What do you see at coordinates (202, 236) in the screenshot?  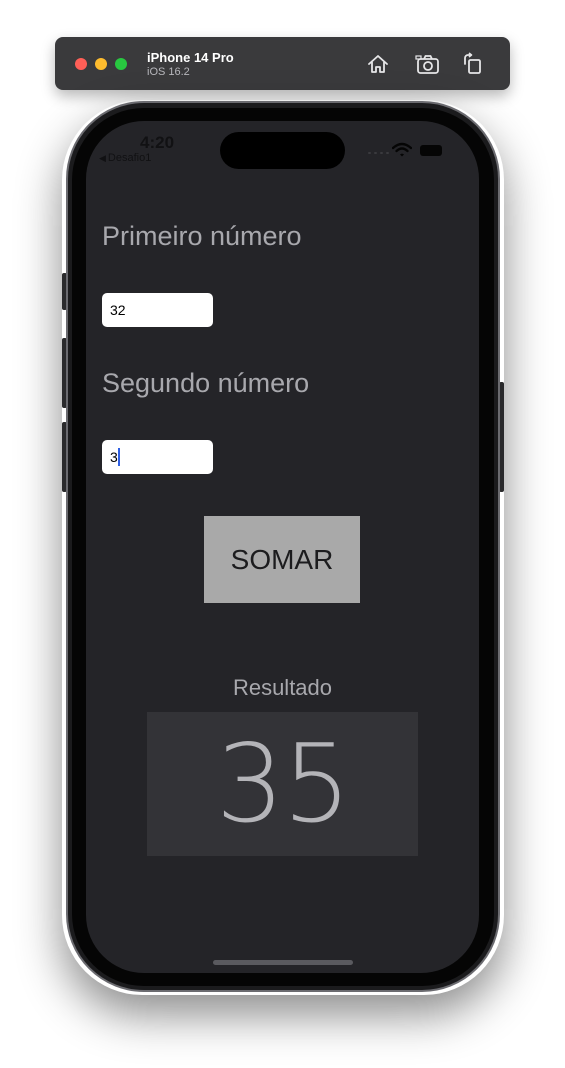 I see `first-number-label: Primeiro número` at bounding box center [202, 236].